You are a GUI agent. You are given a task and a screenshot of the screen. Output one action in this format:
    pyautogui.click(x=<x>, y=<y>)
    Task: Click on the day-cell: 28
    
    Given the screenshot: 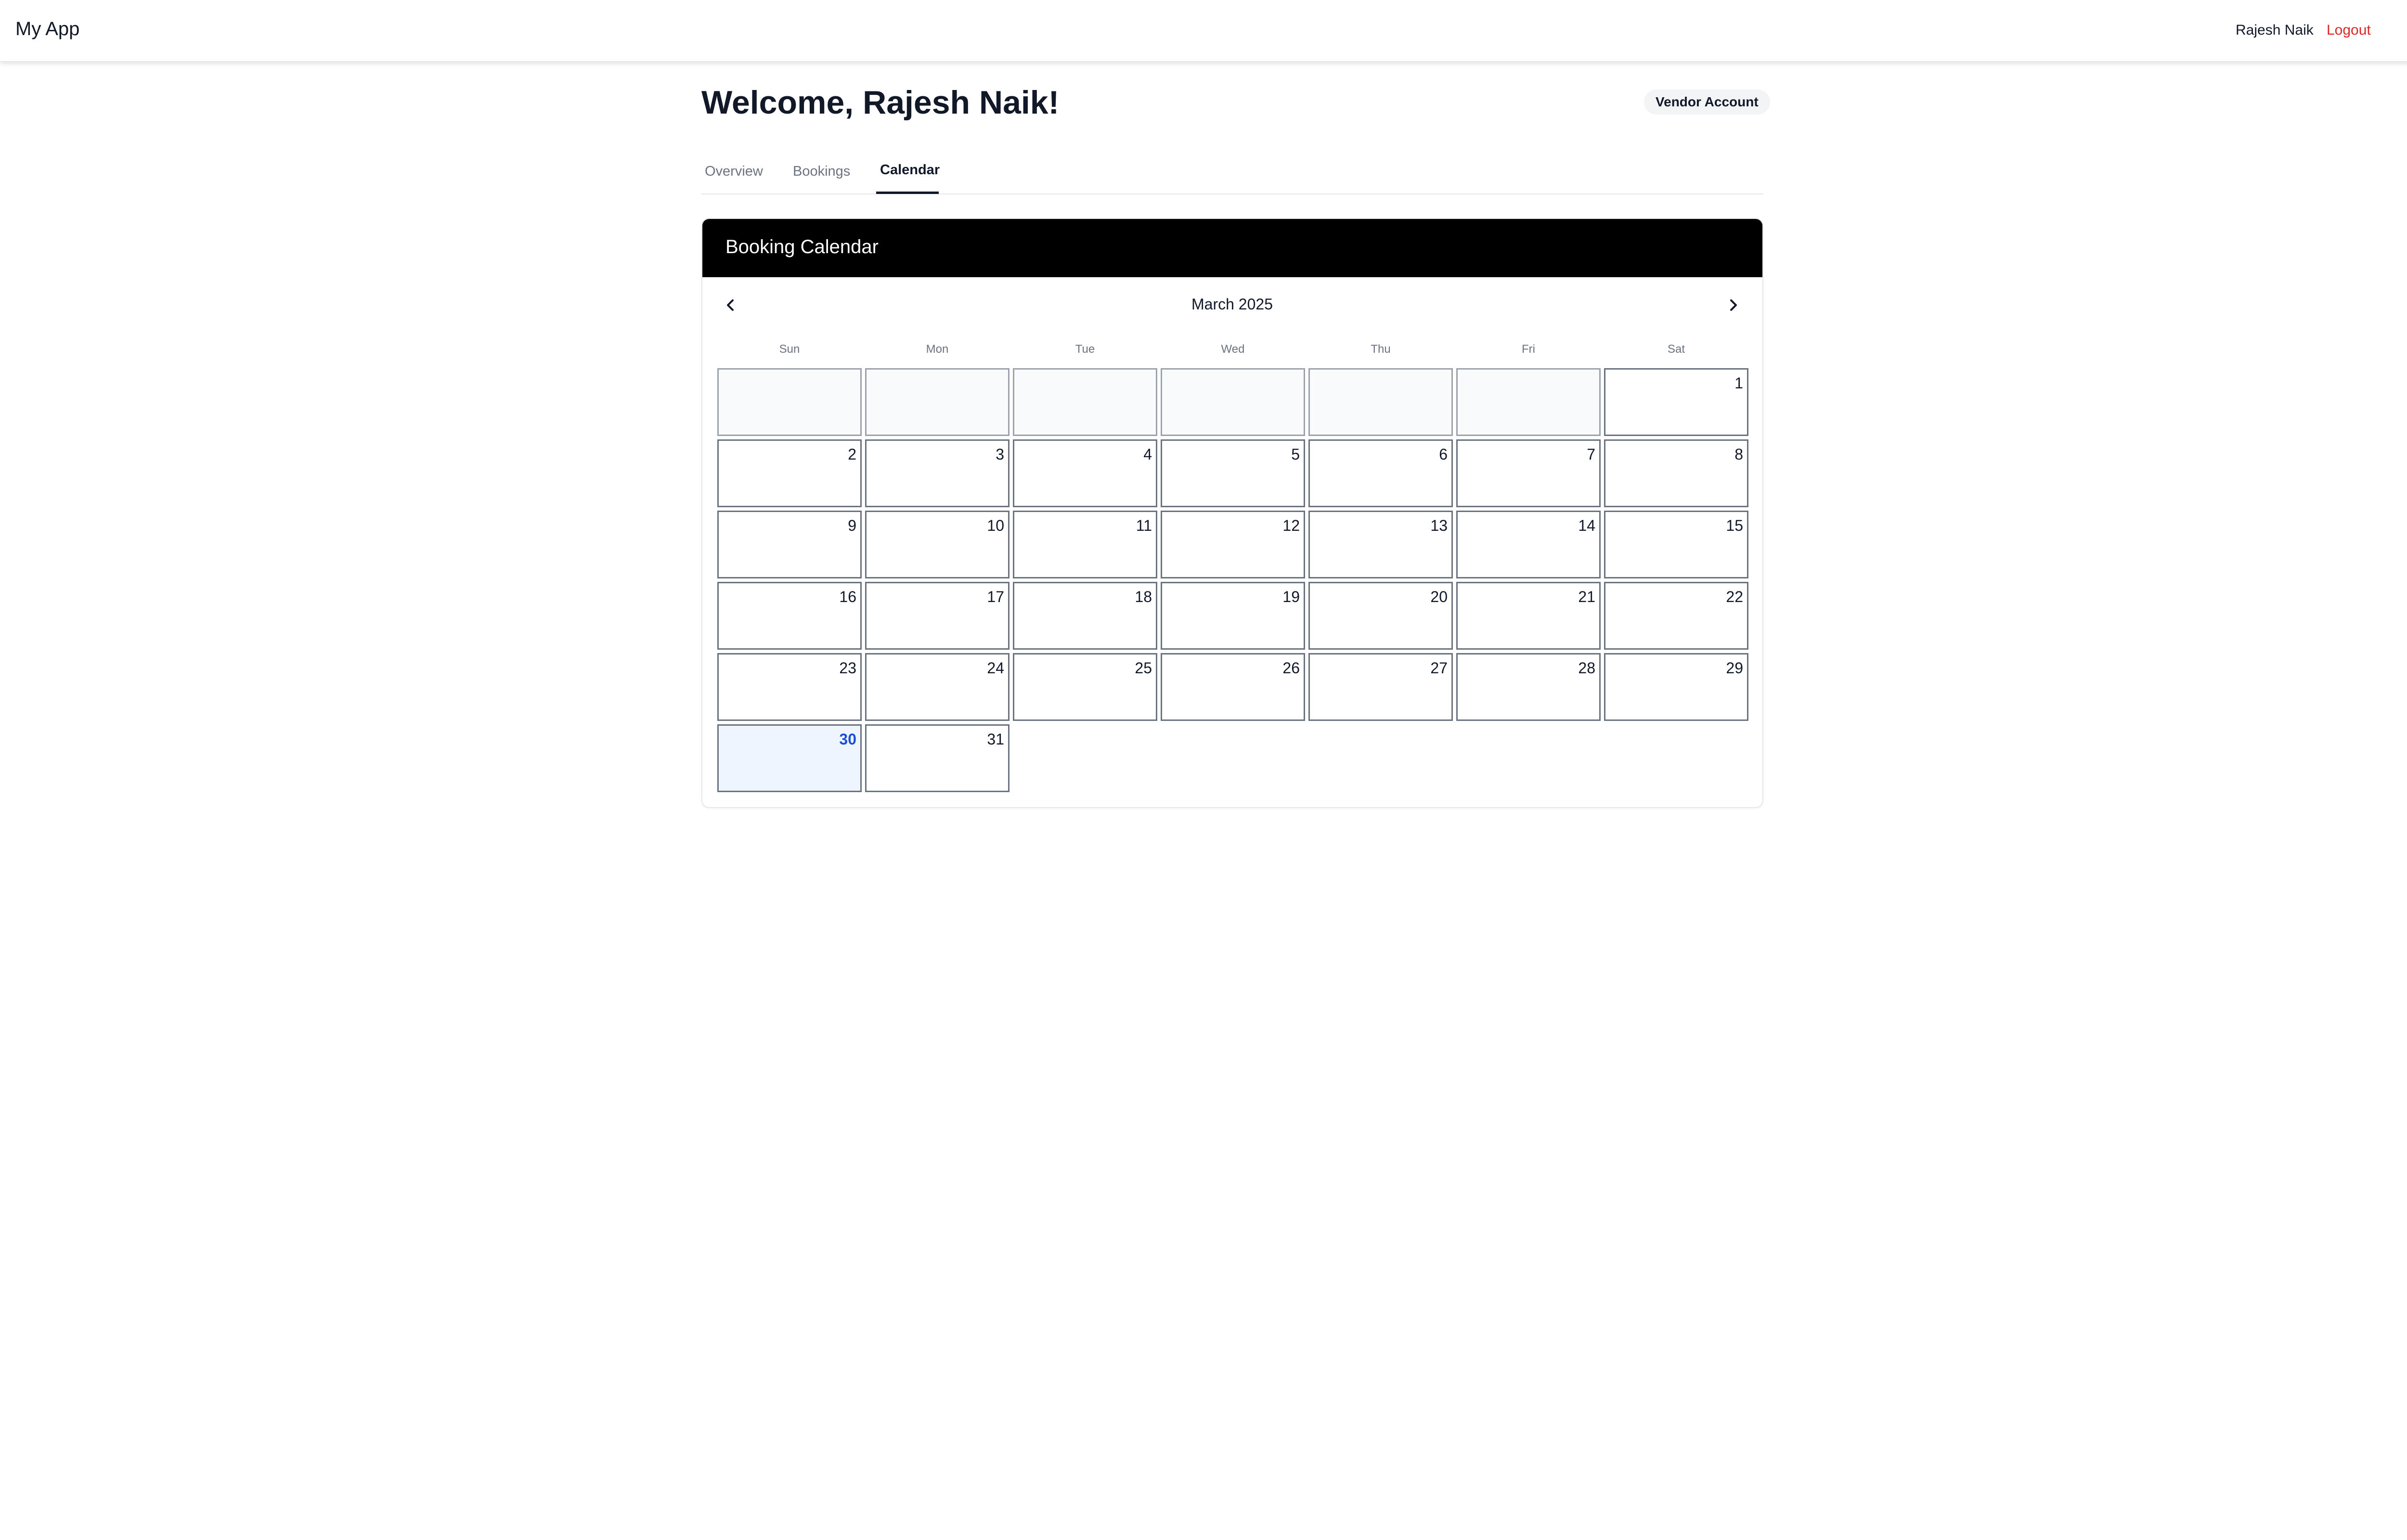 What is the action you would take?
    pyautogui.click(x=1528, y=687)
    